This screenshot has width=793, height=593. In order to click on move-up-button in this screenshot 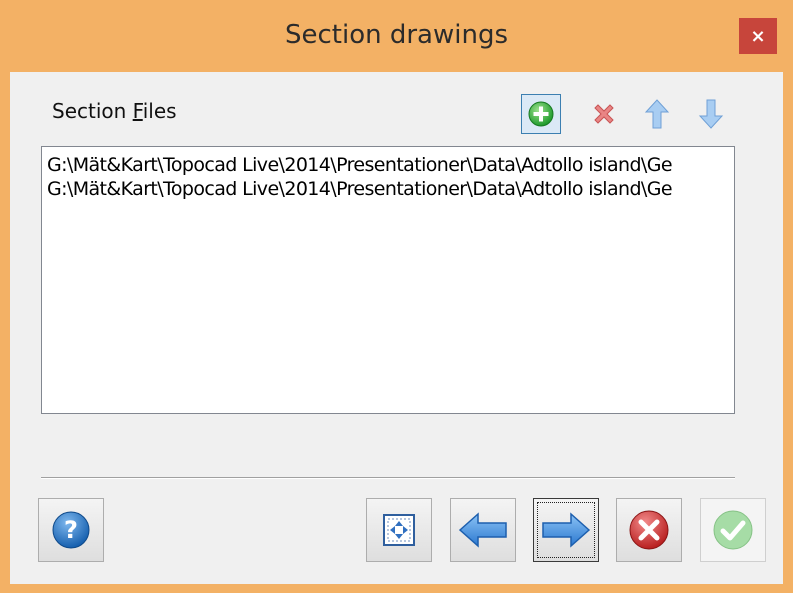, I will do `click(657, 114)`.